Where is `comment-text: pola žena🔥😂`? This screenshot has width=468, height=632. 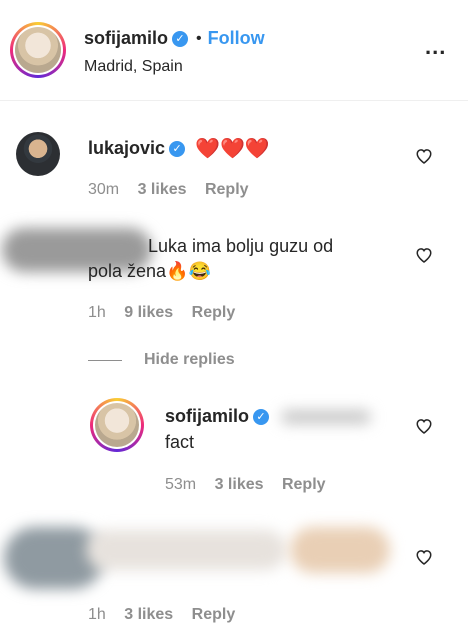
comment-text: pola žena🔥😂 is located at coordinates (149, 271).